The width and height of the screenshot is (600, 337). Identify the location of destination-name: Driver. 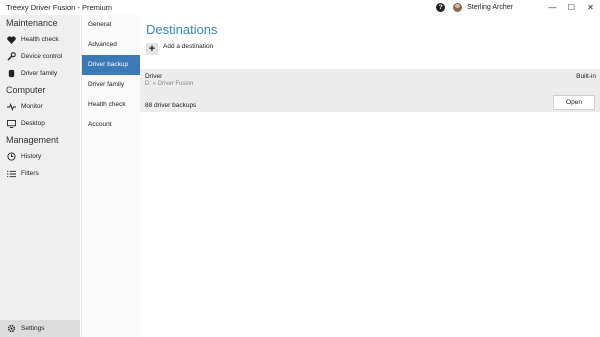
(154, 76).